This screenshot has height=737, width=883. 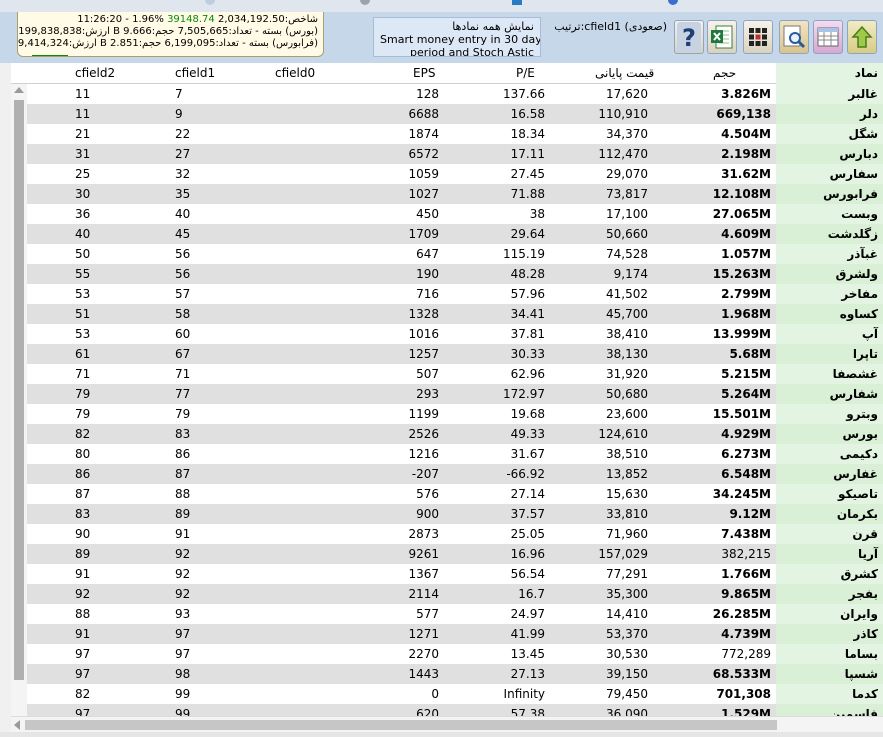 I want to click on table-row: 83 89 900 37.57 33,810 9.12M بکرمان, so click(x=447, y=514).